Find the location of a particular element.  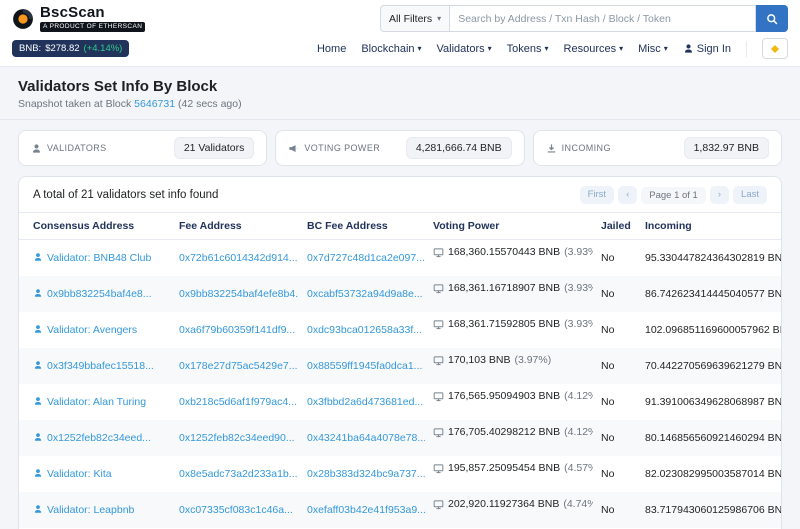

bnb-price-value: $278.82 is located at coordinates (62, 48).